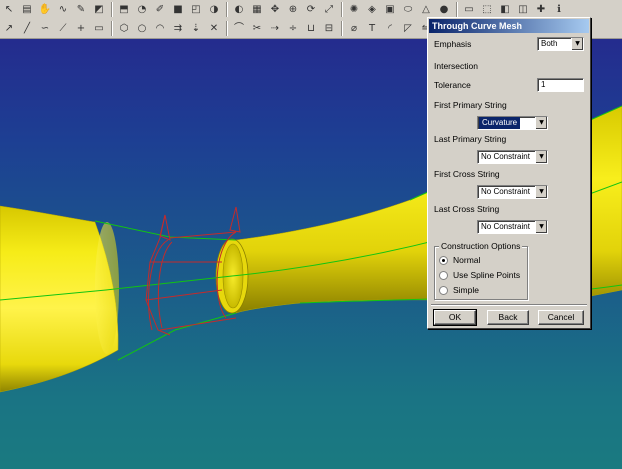  I want to click on point-icon: +, so click(81, 29).